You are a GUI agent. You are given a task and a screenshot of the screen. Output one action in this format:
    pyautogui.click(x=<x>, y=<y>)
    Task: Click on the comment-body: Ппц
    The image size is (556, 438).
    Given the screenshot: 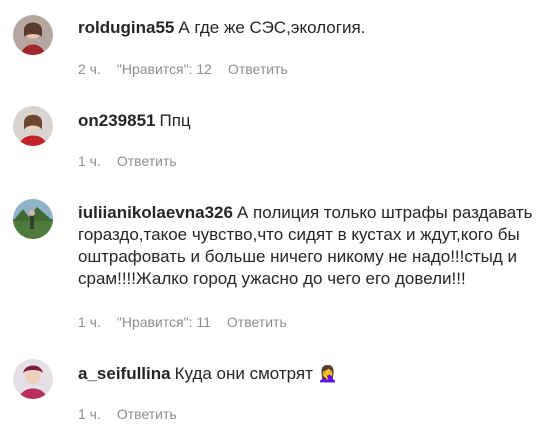 What is the action you would take?
    pyautogui.click(x=175, y=120)
    